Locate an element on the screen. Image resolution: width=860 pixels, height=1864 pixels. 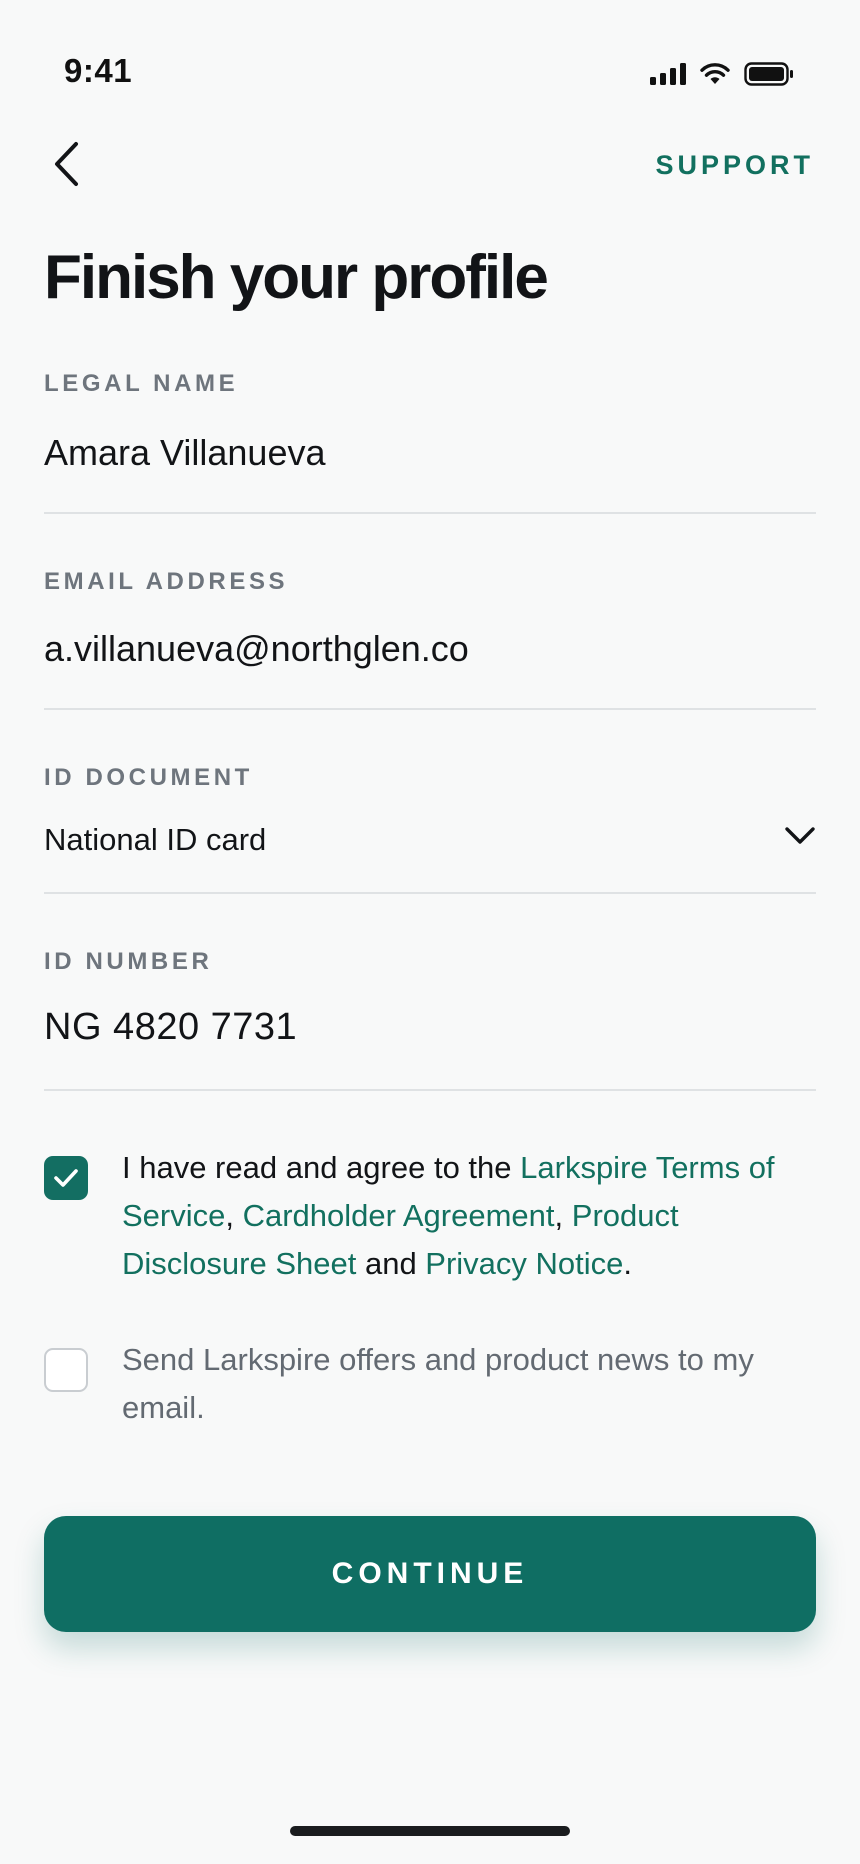
chevron-down-icon is located at coordinates (800, 836).